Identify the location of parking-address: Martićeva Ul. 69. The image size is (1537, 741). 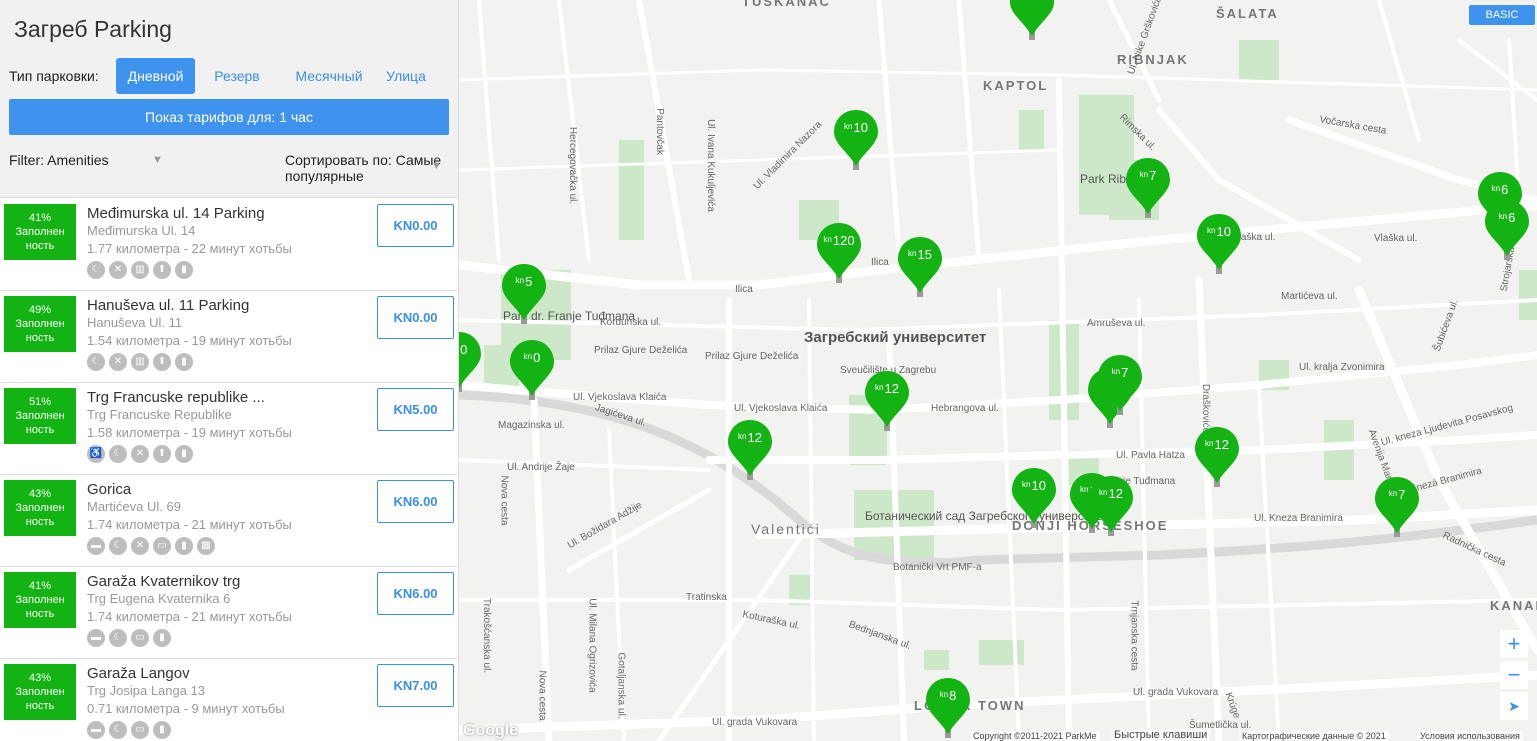
(134, 506).